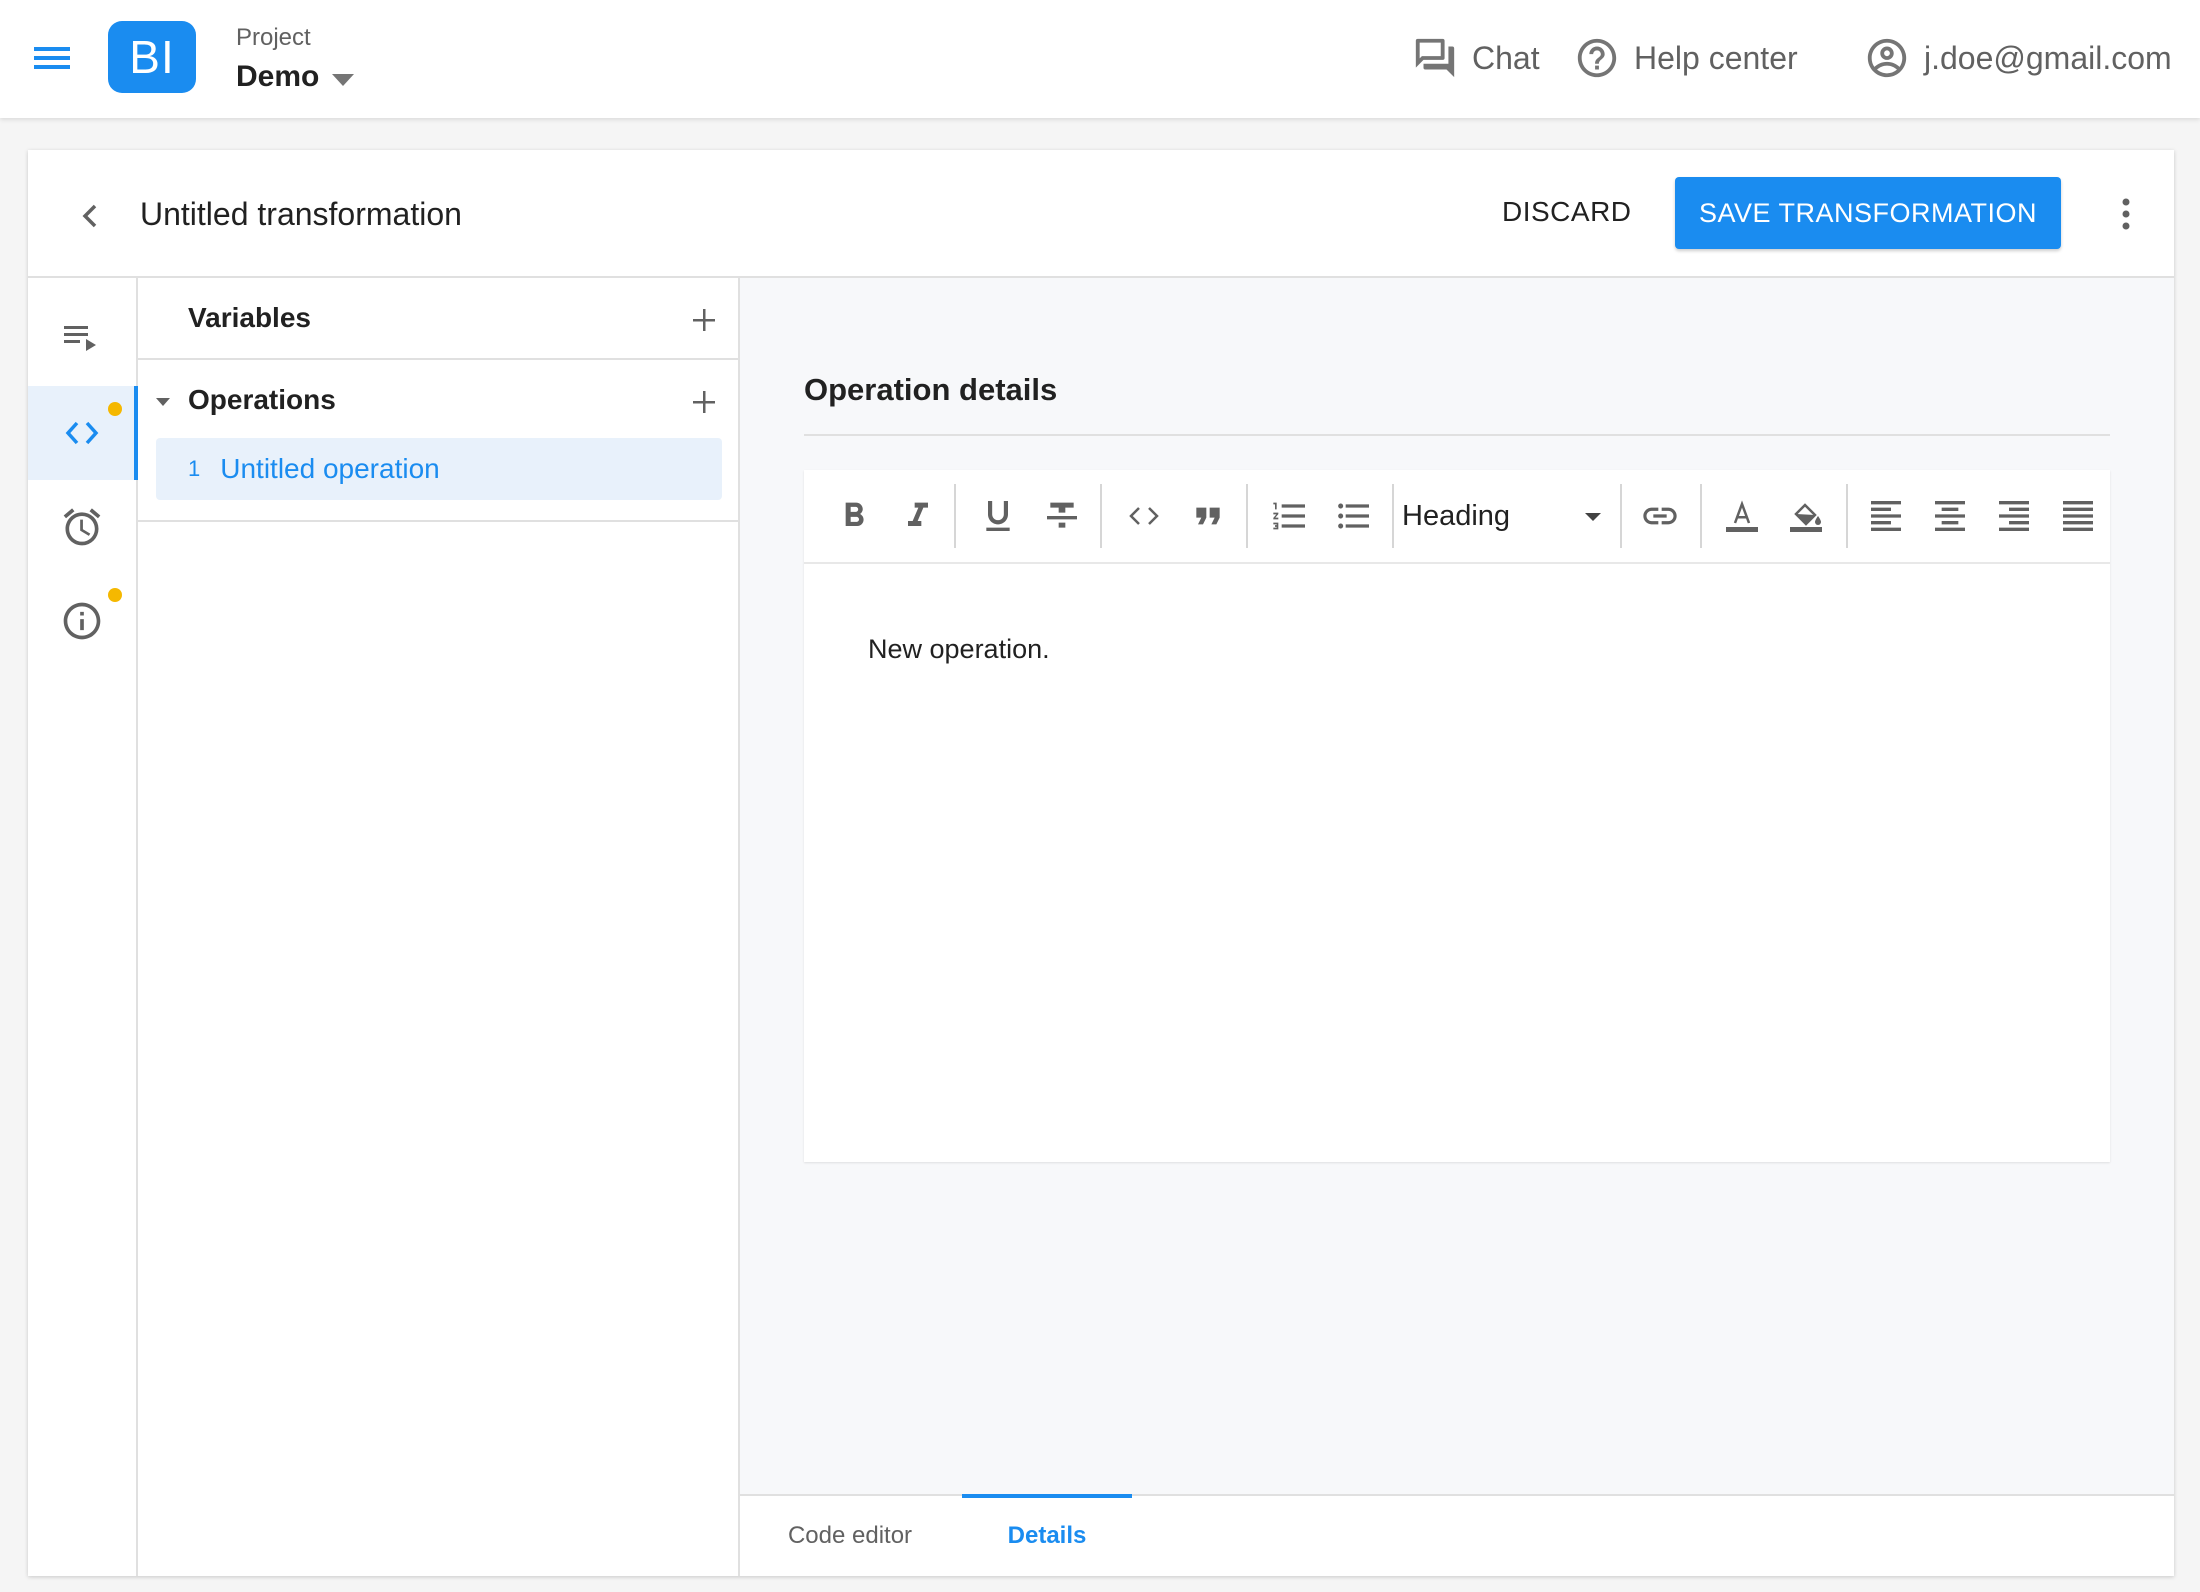  I want to click on app-logo: BI, so click(152, 57).